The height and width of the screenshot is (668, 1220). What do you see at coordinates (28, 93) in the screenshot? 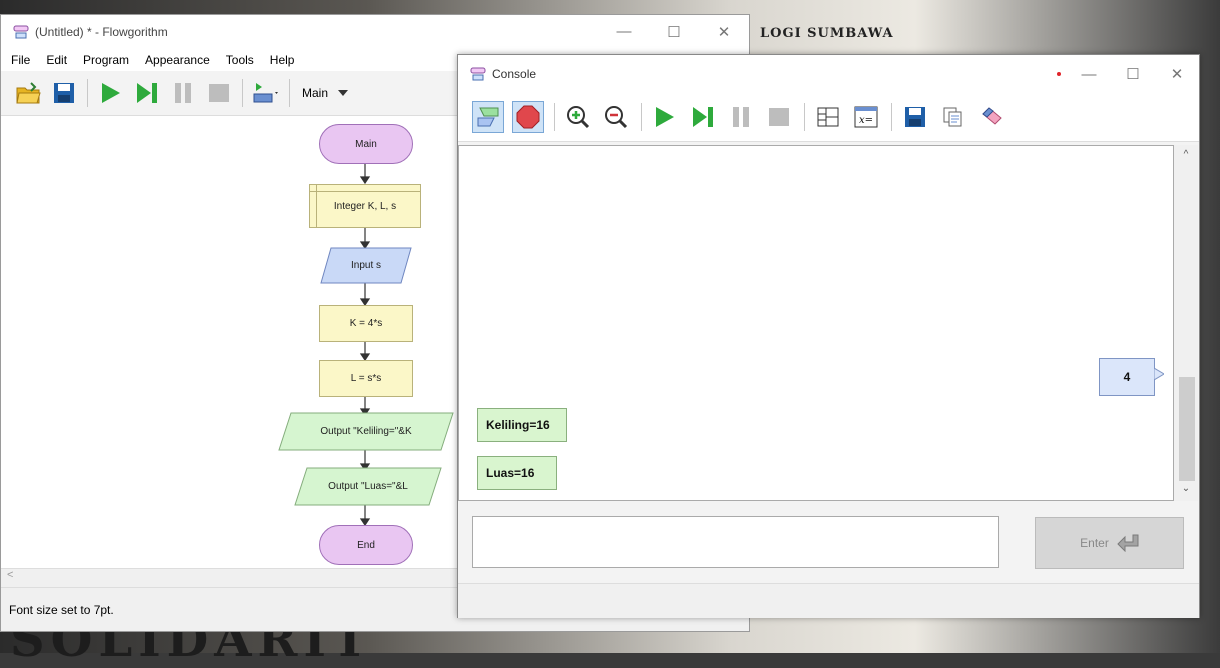
I see `open-folder-icon` at bounding box center [28, 93].